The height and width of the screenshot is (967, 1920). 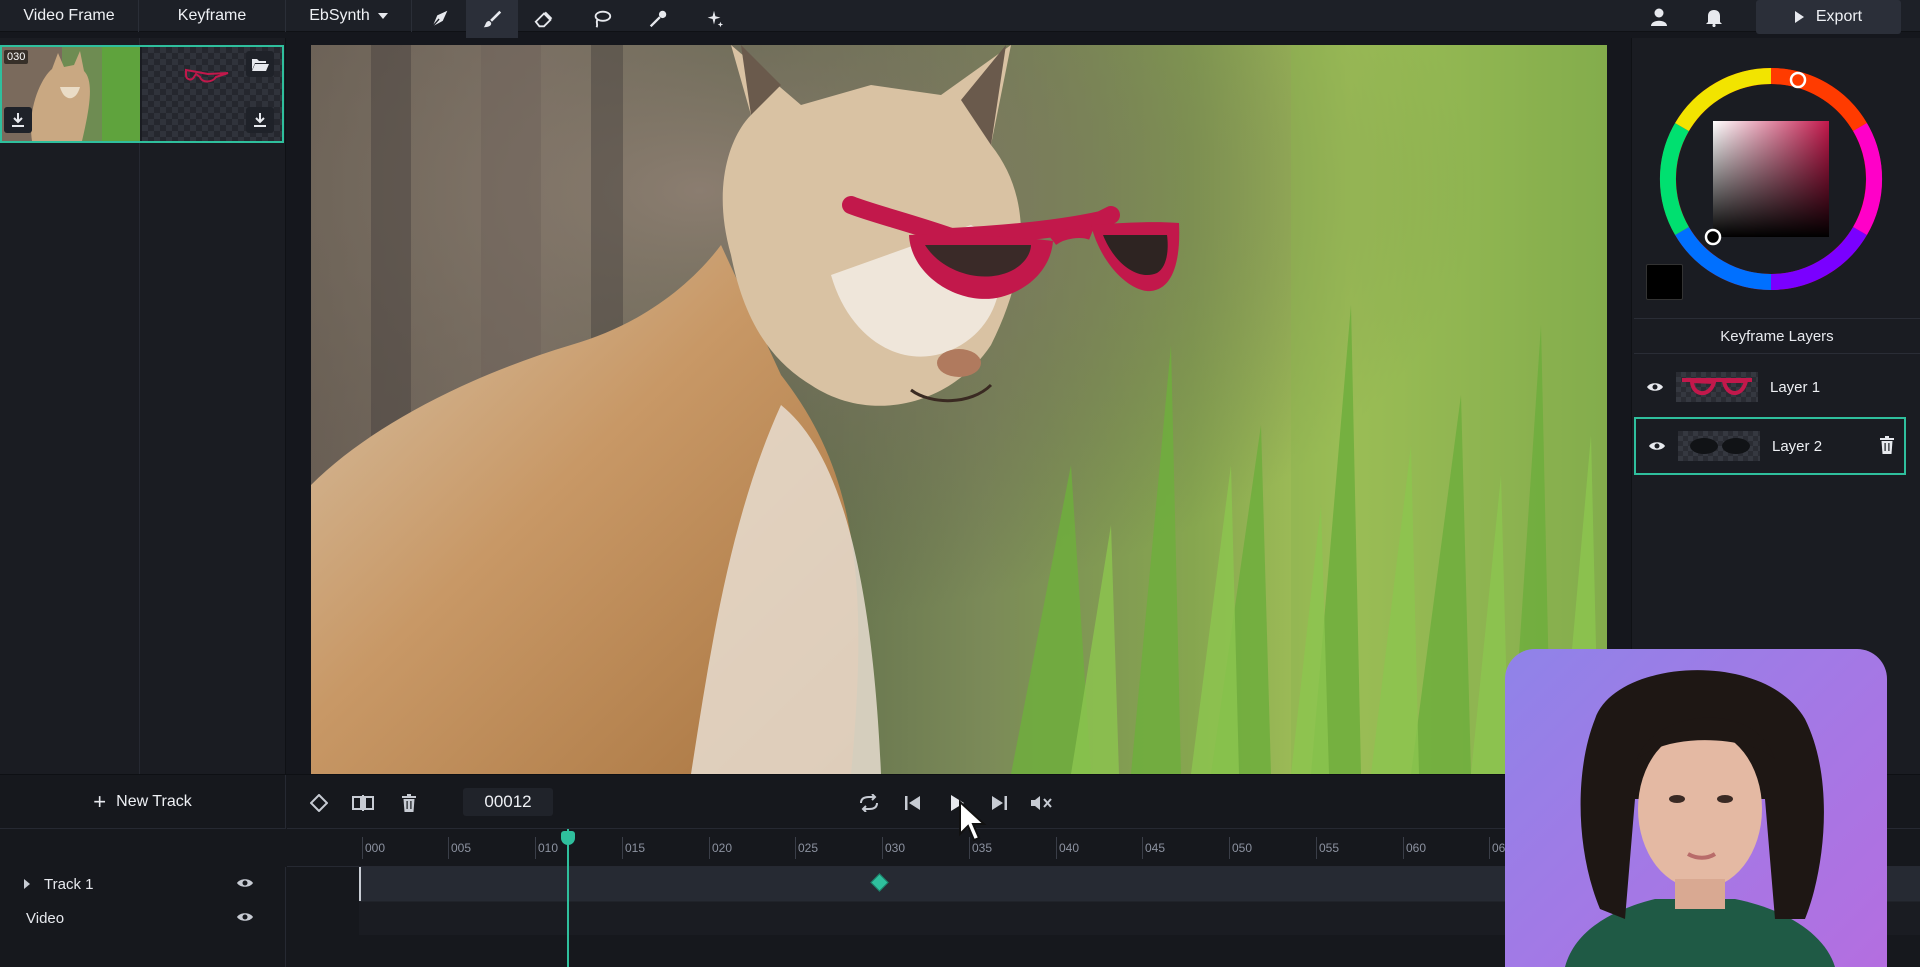 I want to click on user-account-button, so click(x=1659, y=17).